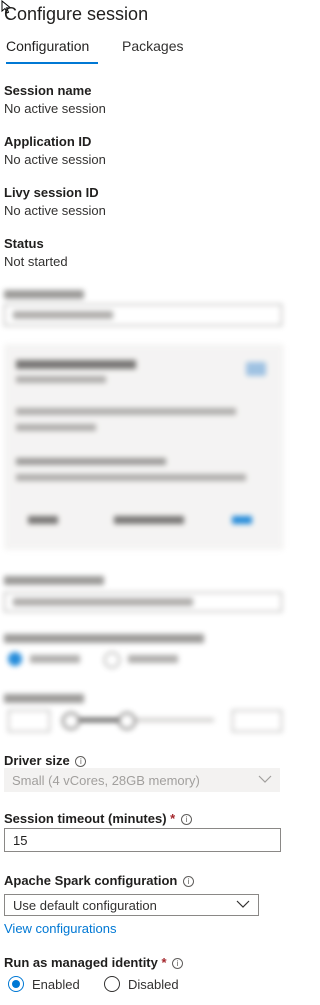  I want to click on active-tab-indicator, so click(52, 63).